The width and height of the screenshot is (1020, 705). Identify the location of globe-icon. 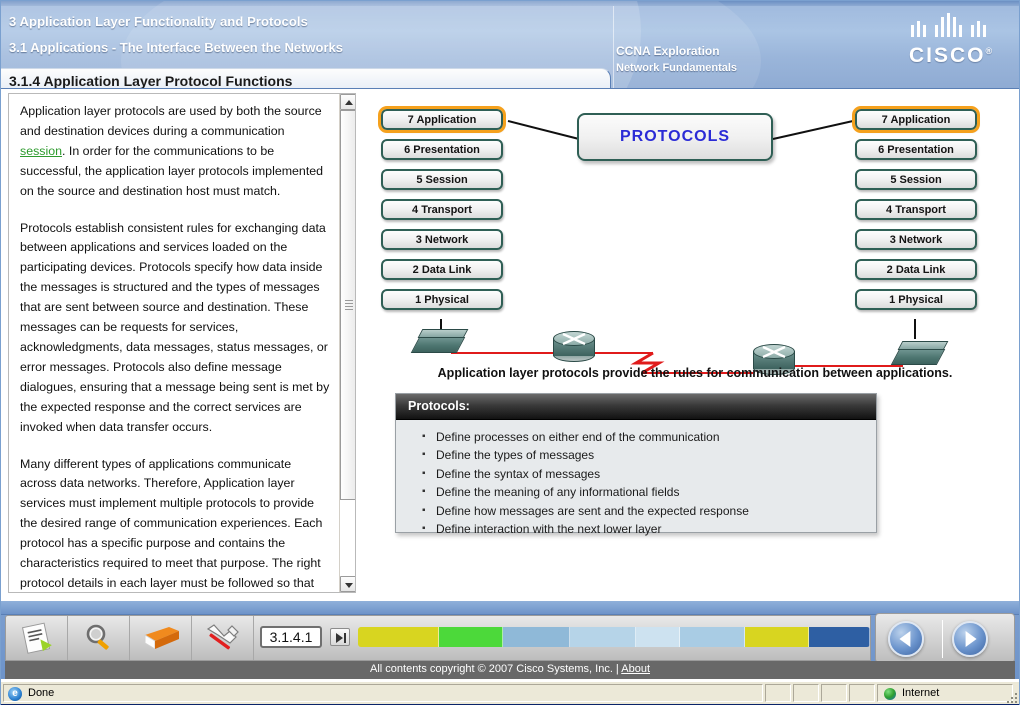
(890, 694).